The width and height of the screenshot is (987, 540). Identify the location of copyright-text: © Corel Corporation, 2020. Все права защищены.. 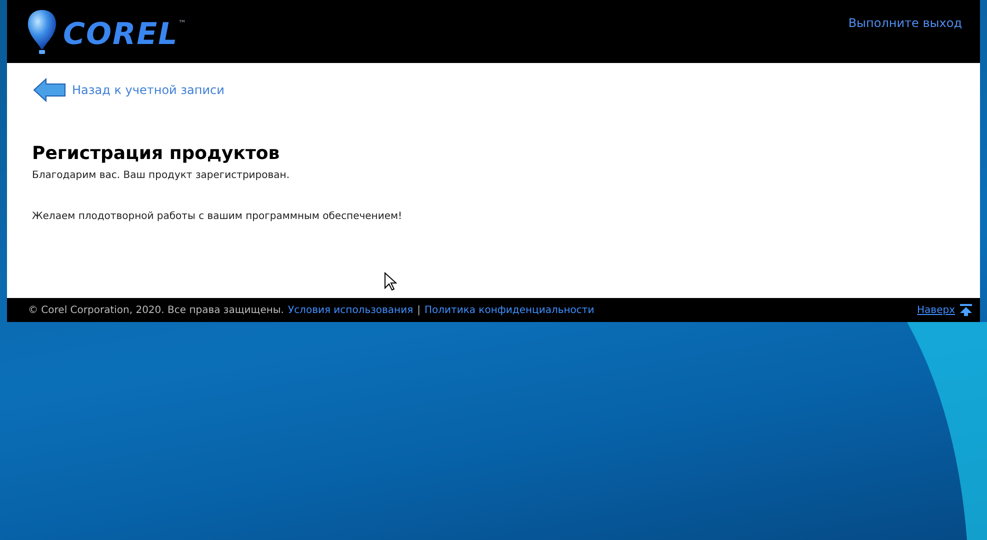
(156, 311).